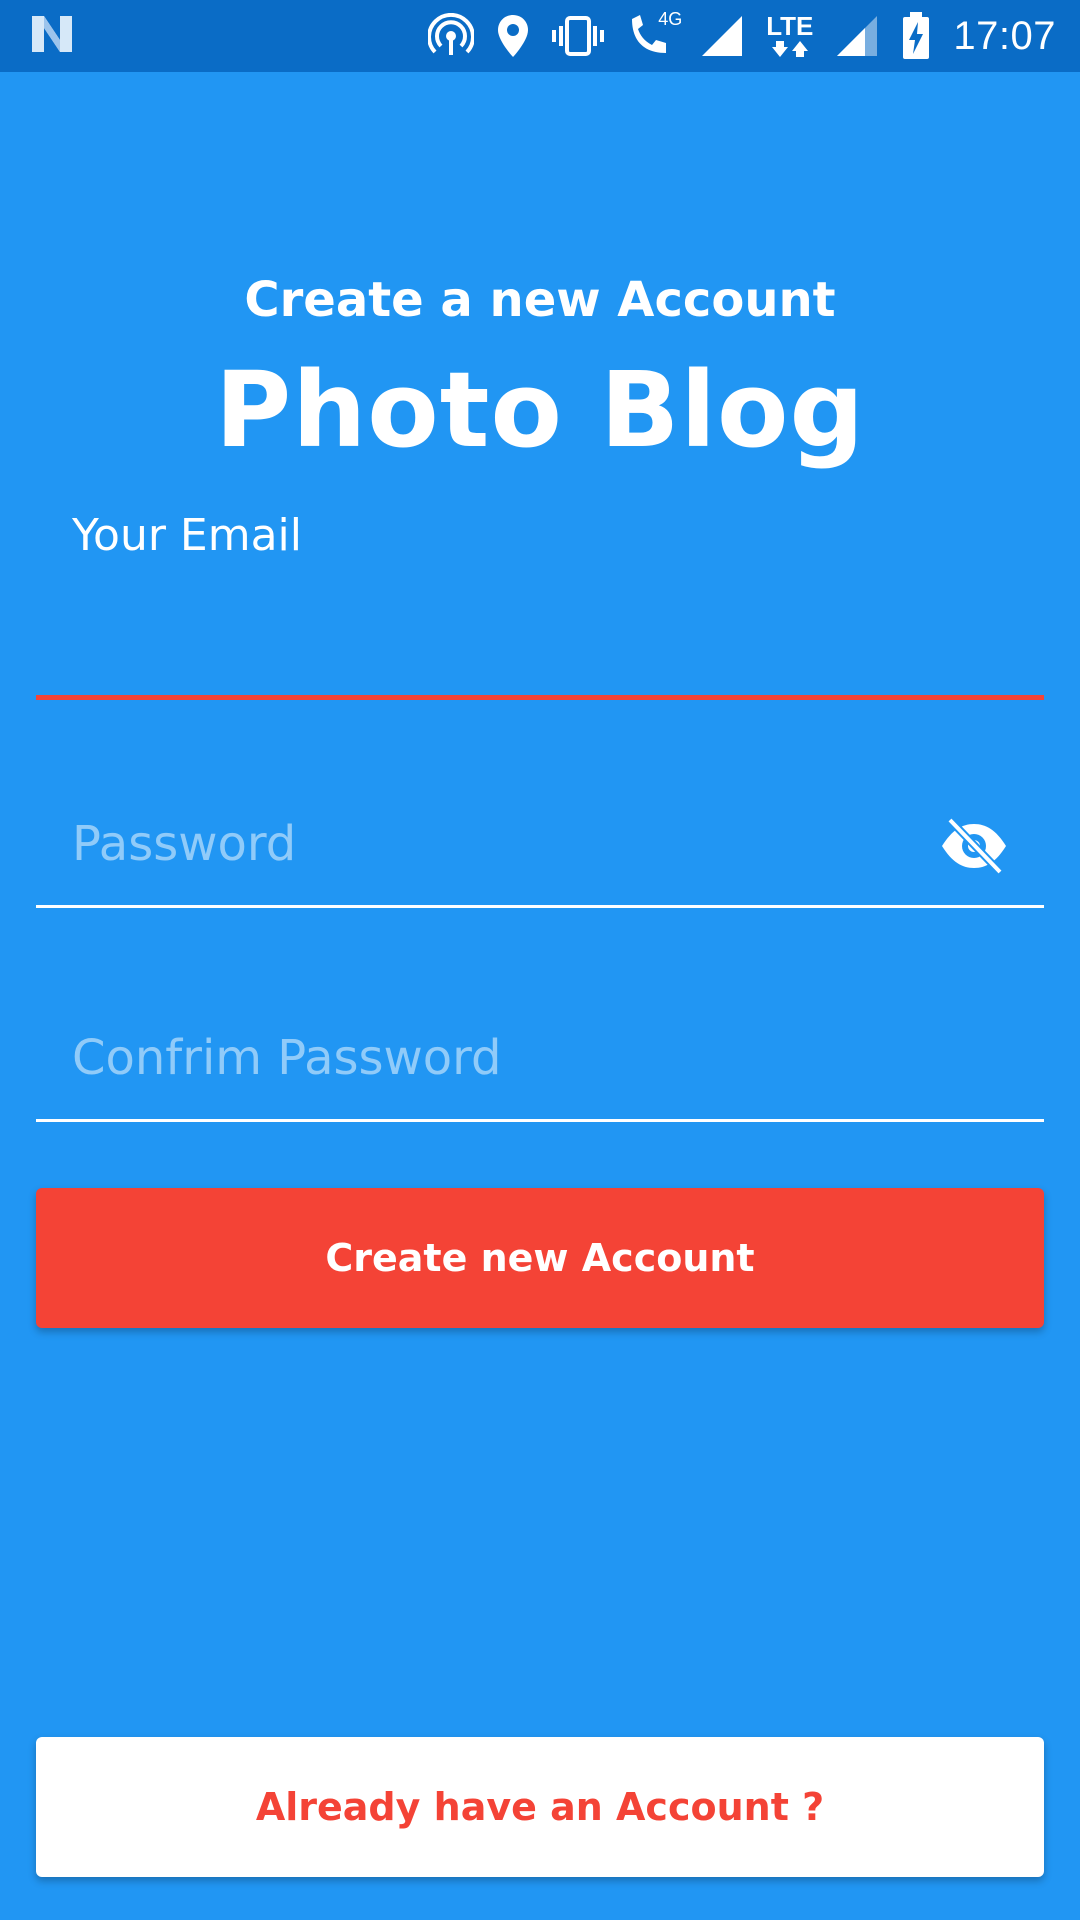 This screenshot has width=1080, height=1920. I want to click on status-icons: 4G LTE 17:07, so click(742, 36).